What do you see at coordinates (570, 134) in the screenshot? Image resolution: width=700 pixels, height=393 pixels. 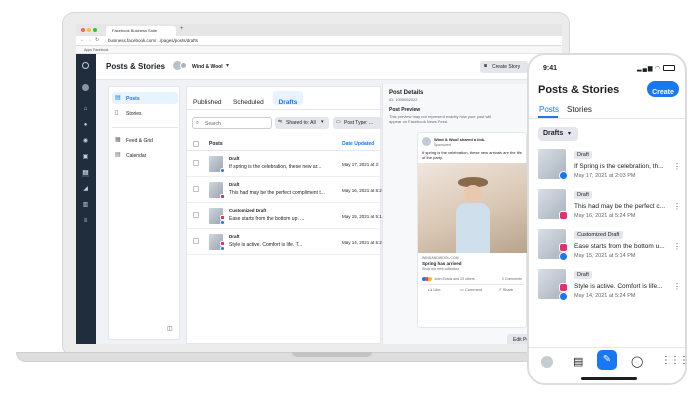 I see `chevron-down-icon: ▾` at bounding box center [570, 134].